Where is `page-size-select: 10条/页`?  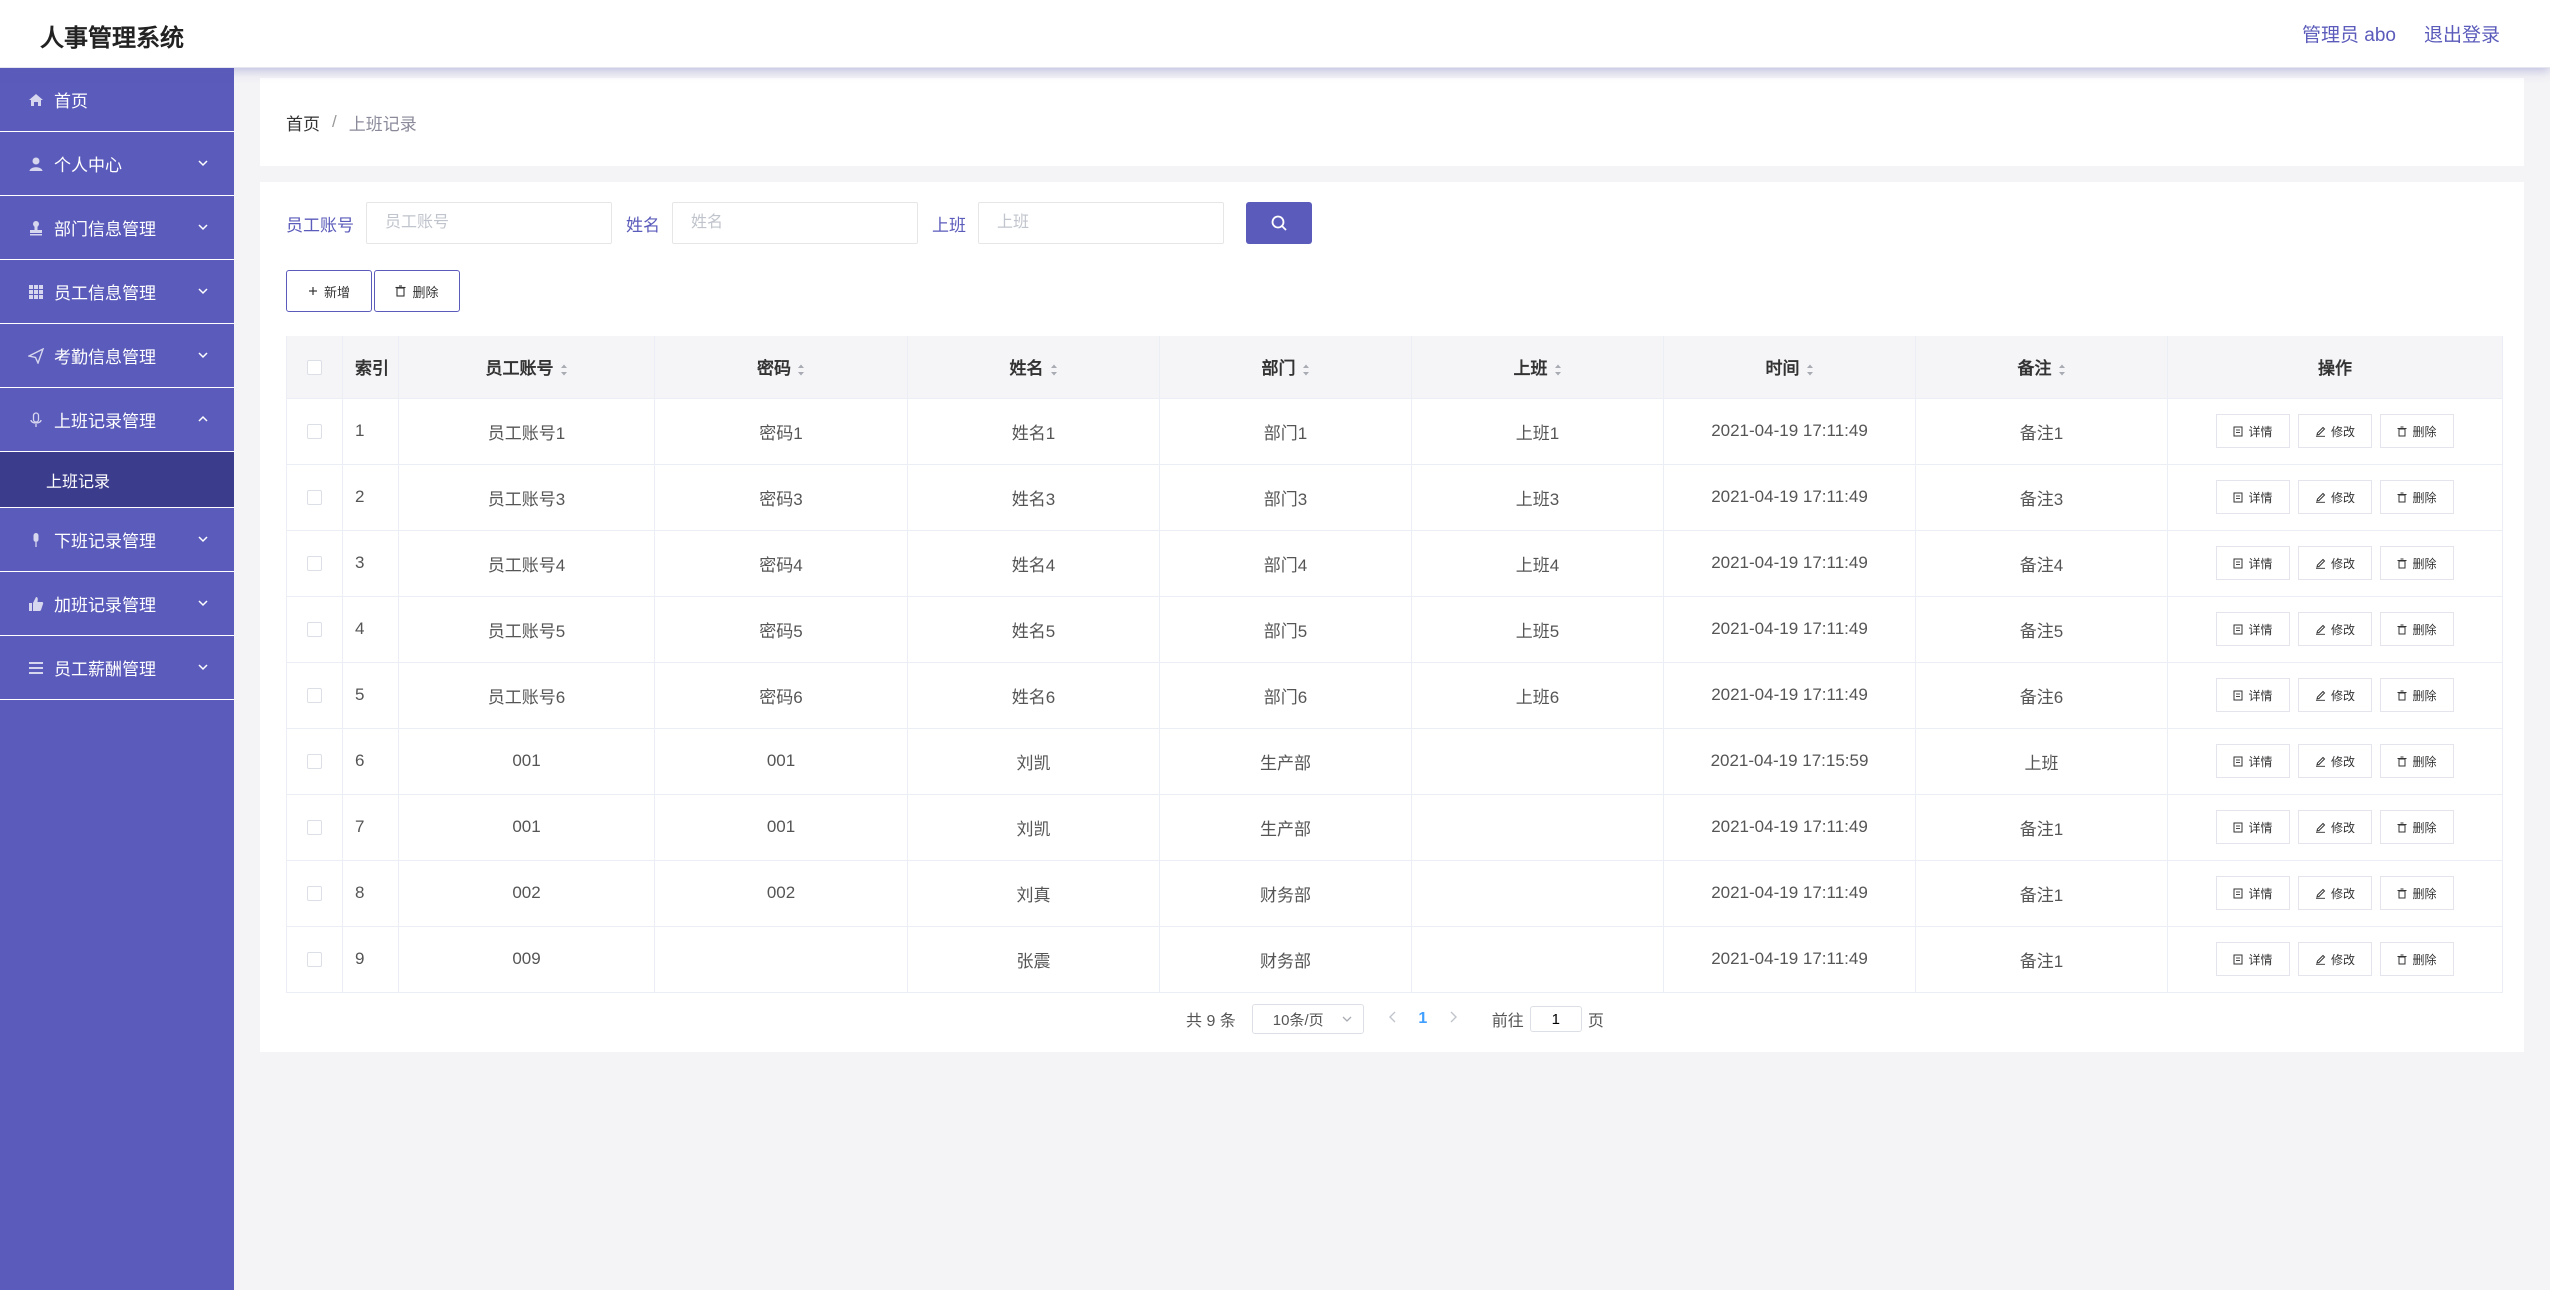 page-size-select: 10条/页 is located at coordinates (1307, 1019).